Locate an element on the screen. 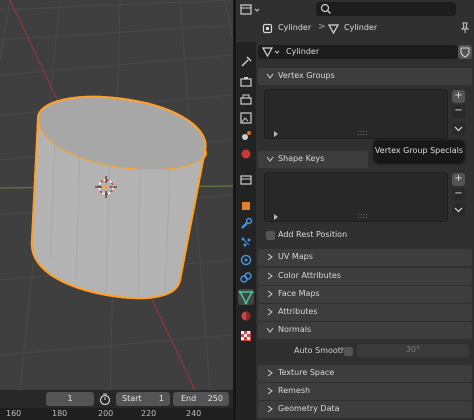 The height and width of the screenshot is (420, 474). constraints-icon is located at coordinates (246, 277).